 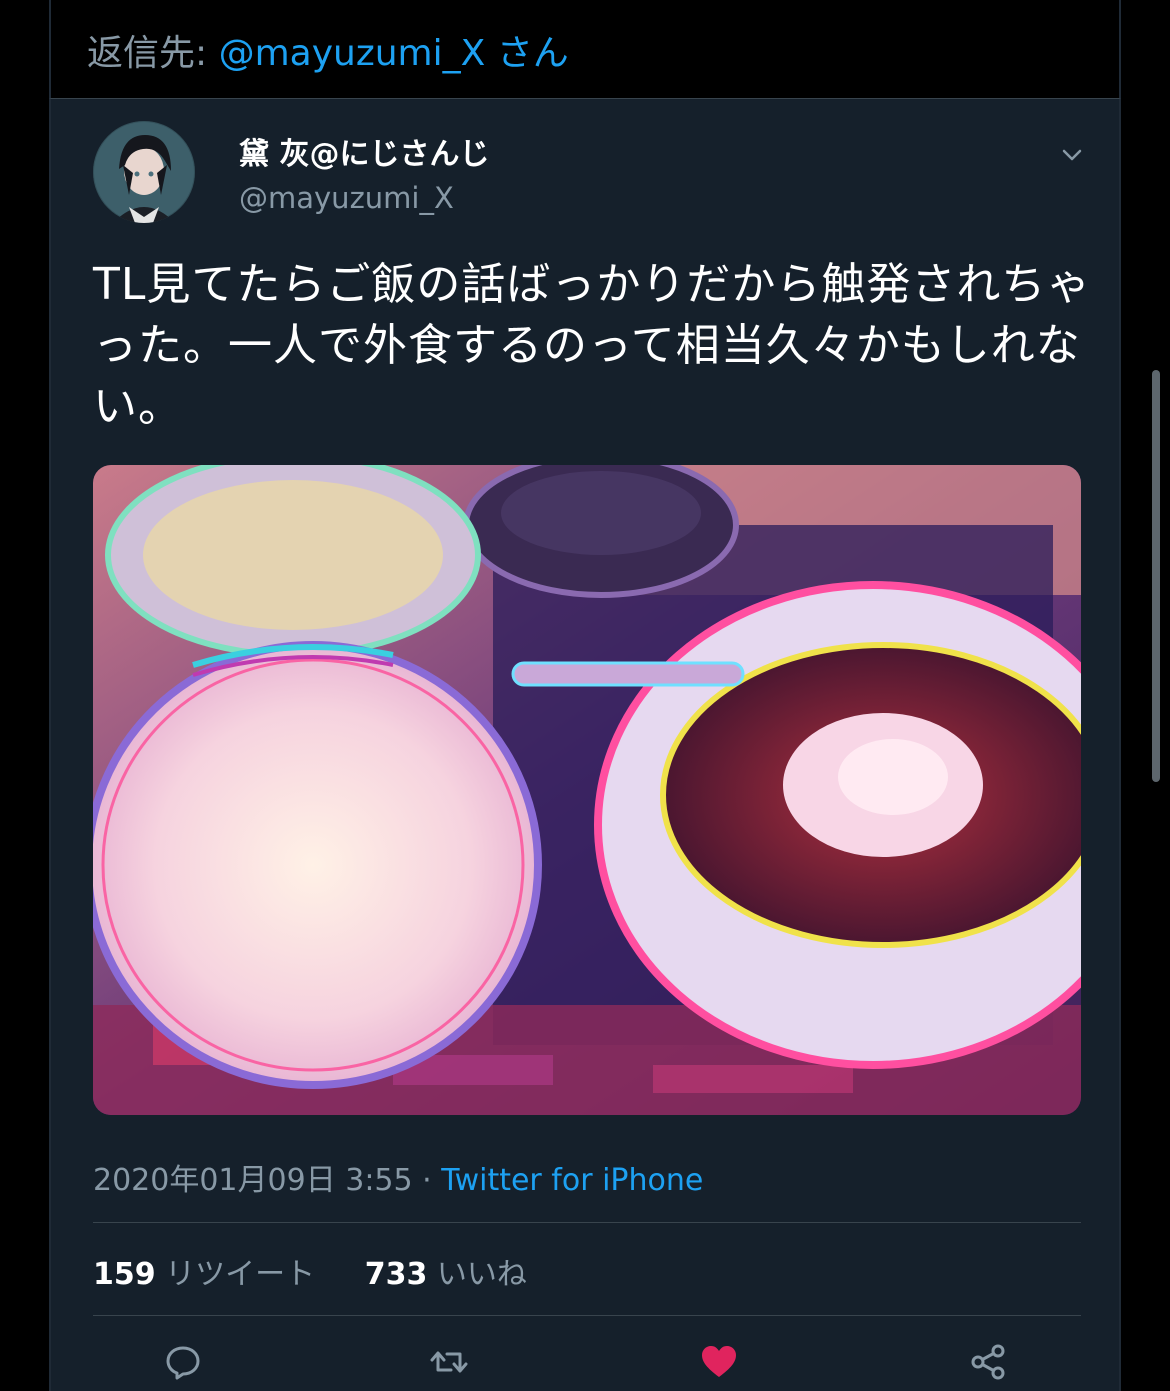 What do you see at coordinates (585, 49) in the screenshot?
I see `reply-context-header: 返信先: @mayuzumi_X さん` at bounding box center [585, 49].